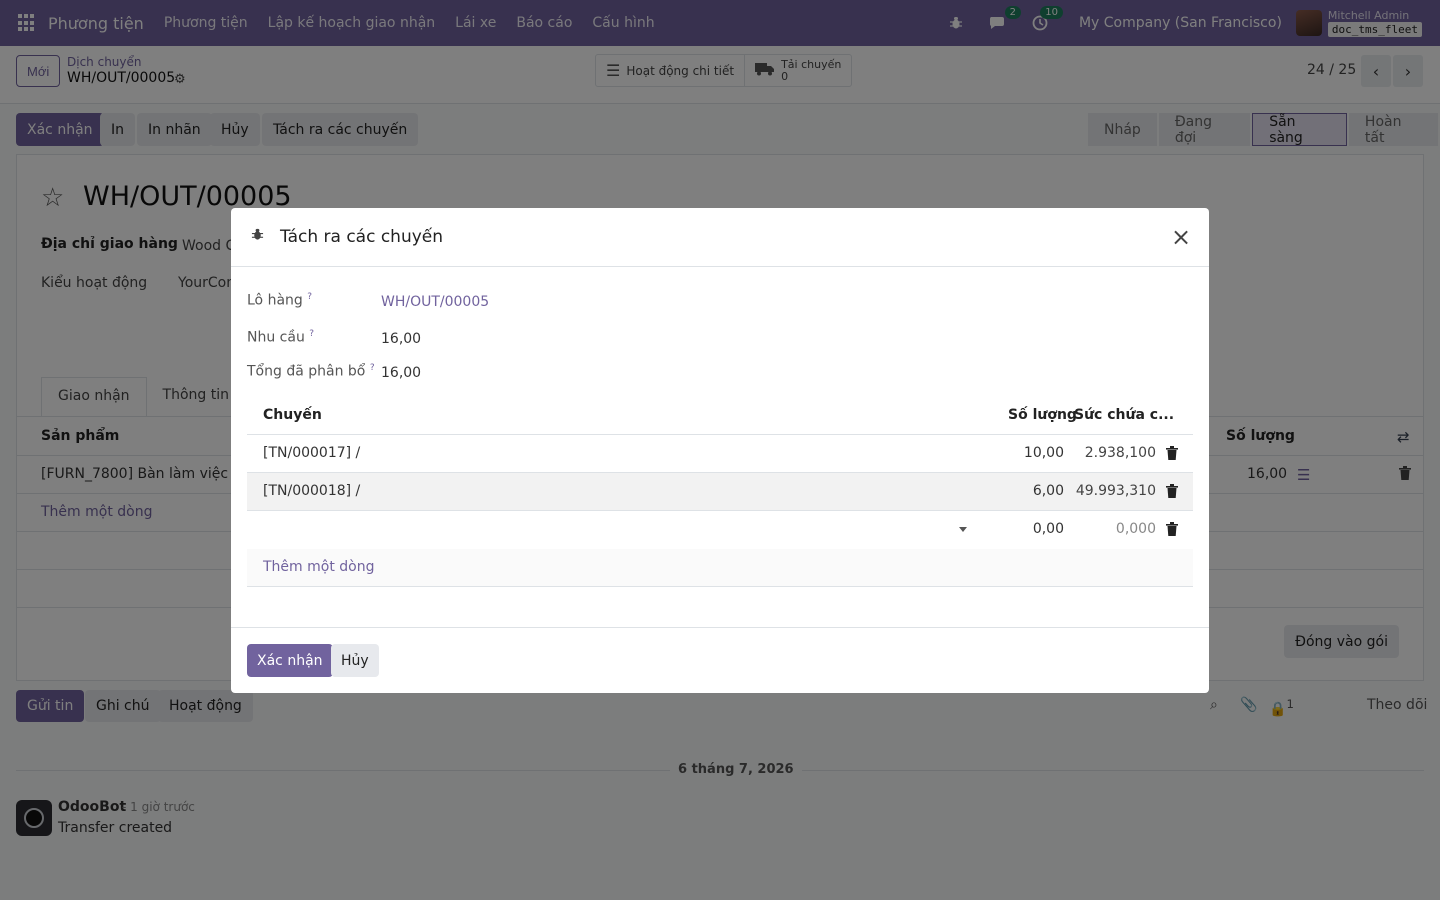 The image size is (1440, 900). What do you see at coordinates (1181, 238) in the screenshot?
I see `close-icon: ×` at bounding box center [1181, 238].